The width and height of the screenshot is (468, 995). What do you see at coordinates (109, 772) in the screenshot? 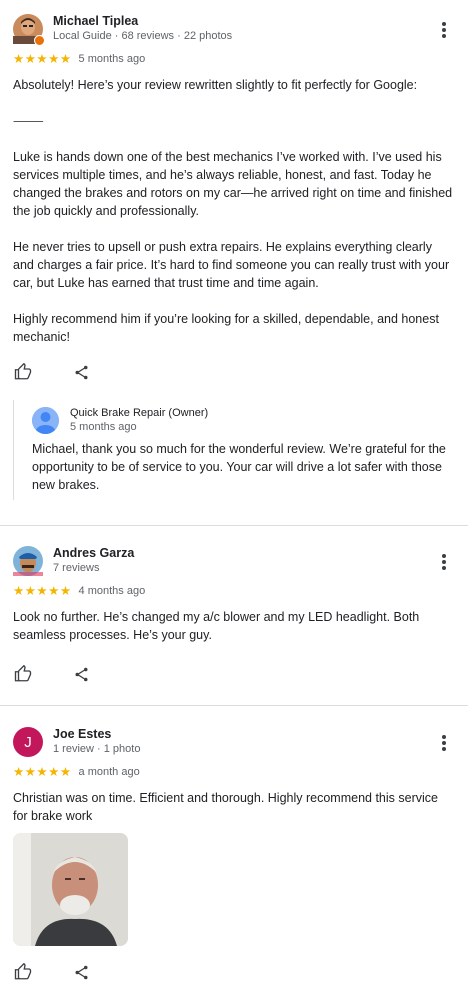
I see `review-date: a month ago` at bounding box center [109, 772].